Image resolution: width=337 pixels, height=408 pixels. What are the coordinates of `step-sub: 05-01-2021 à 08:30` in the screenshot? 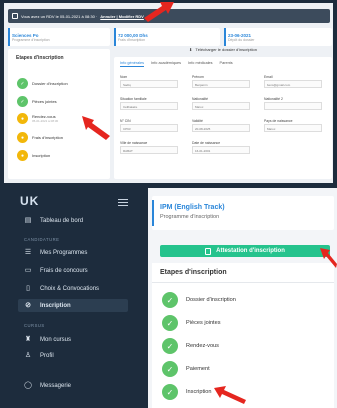 It's located at (45, 121).